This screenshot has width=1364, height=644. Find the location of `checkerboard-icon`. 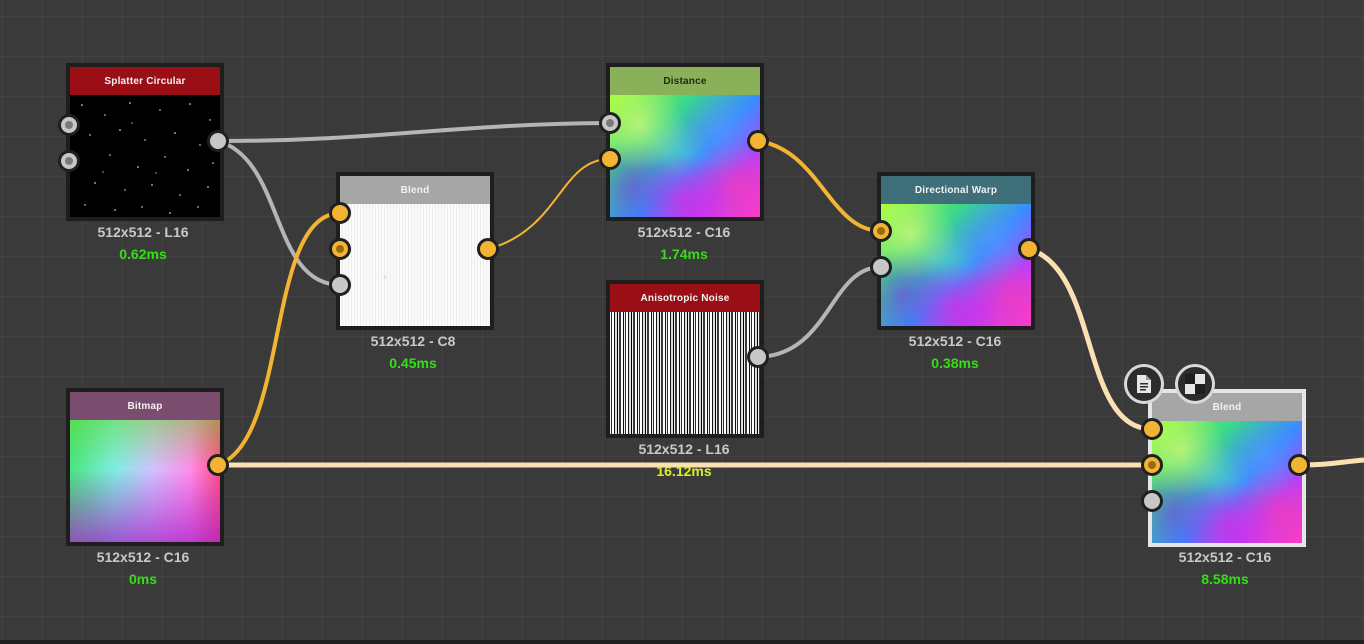

checkerboard-icon is located at coordinates (1195, 384).